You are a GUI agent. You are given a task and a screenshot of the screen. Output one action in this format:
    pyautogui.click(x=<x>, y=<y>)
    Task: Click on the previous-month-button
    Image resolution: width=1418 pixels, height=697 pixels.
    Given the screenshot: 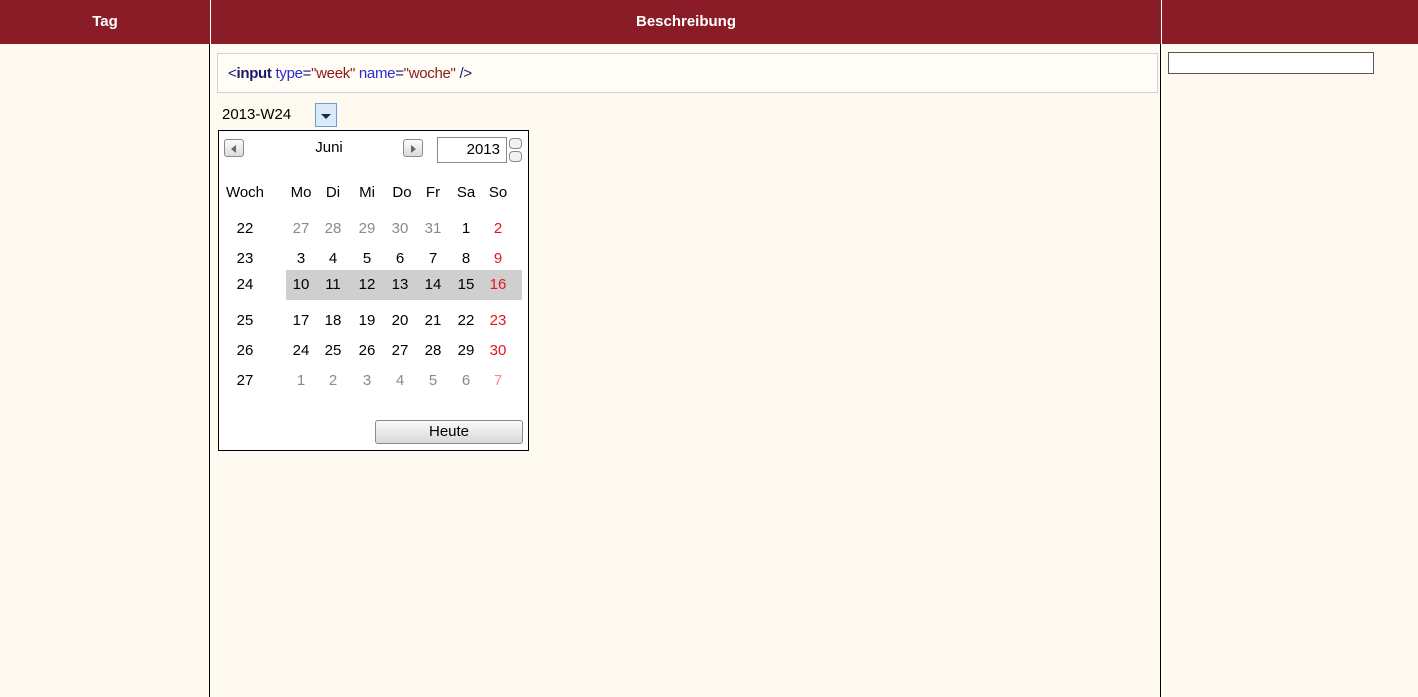 What is the action you would take?
    pyautogui.click(x=234, y=148)
    